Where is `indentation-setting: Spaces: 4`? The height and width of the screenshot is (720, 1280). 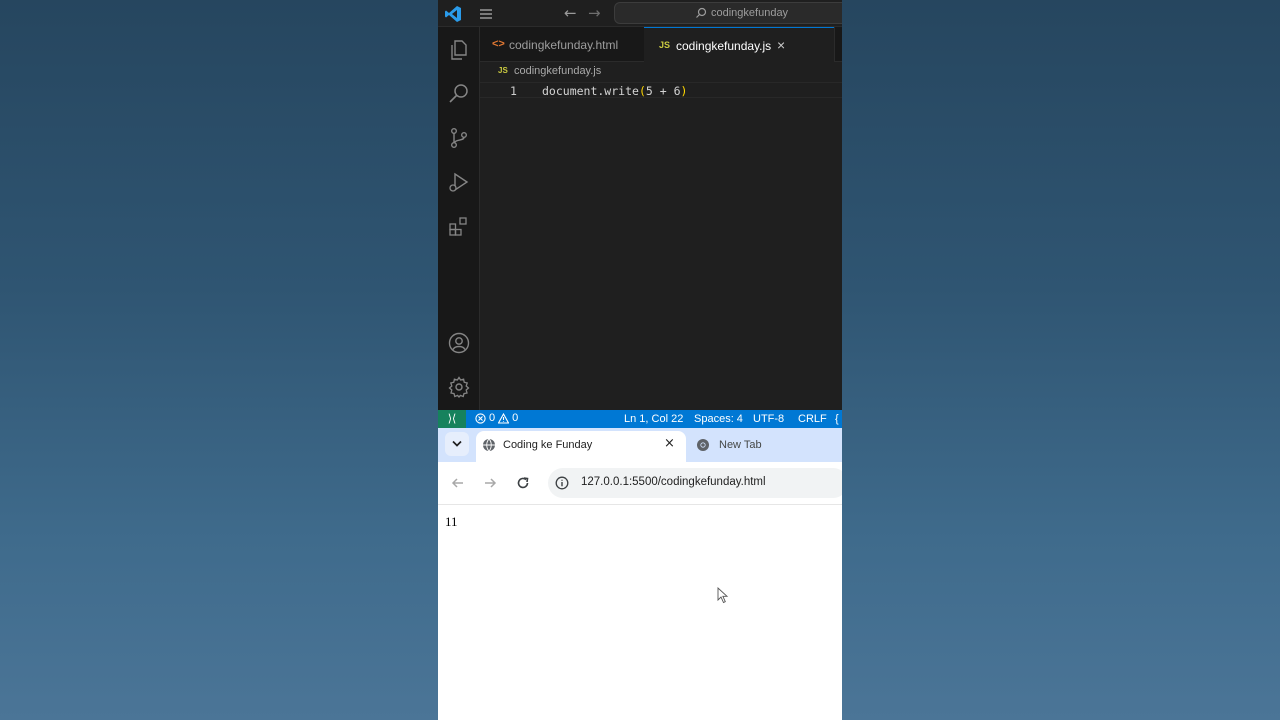
indentation-setting: Spaces: 4 is located at coordinates (718, 419).